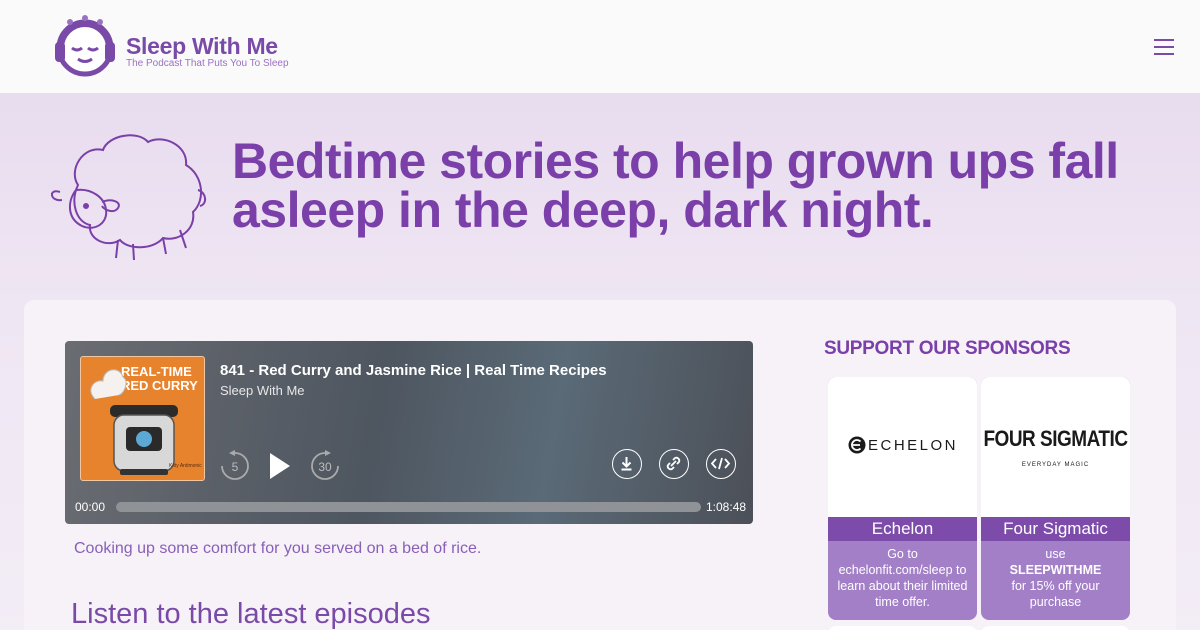 The height and width of the screenshot is (630, 1200). What do you see at coordinates (1055, 570) in the screenshot?
I see `offer-code: SLEEPWITHME` at bounding box center [1055, 570].